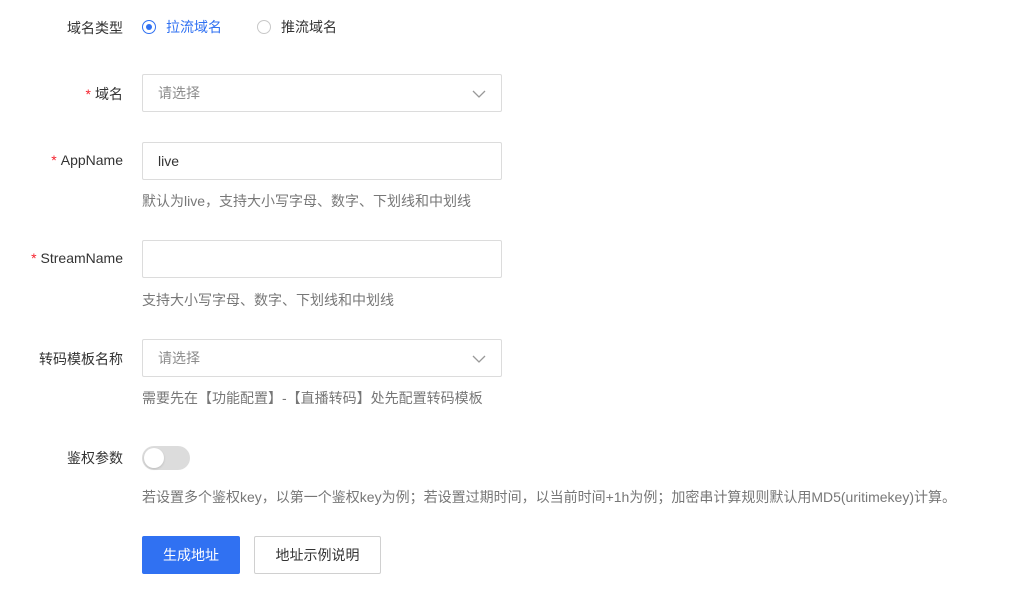  Describe the element at coordinates (95, 28) in the screenshot. I see `domain-type-label: 域名类型` at that location.